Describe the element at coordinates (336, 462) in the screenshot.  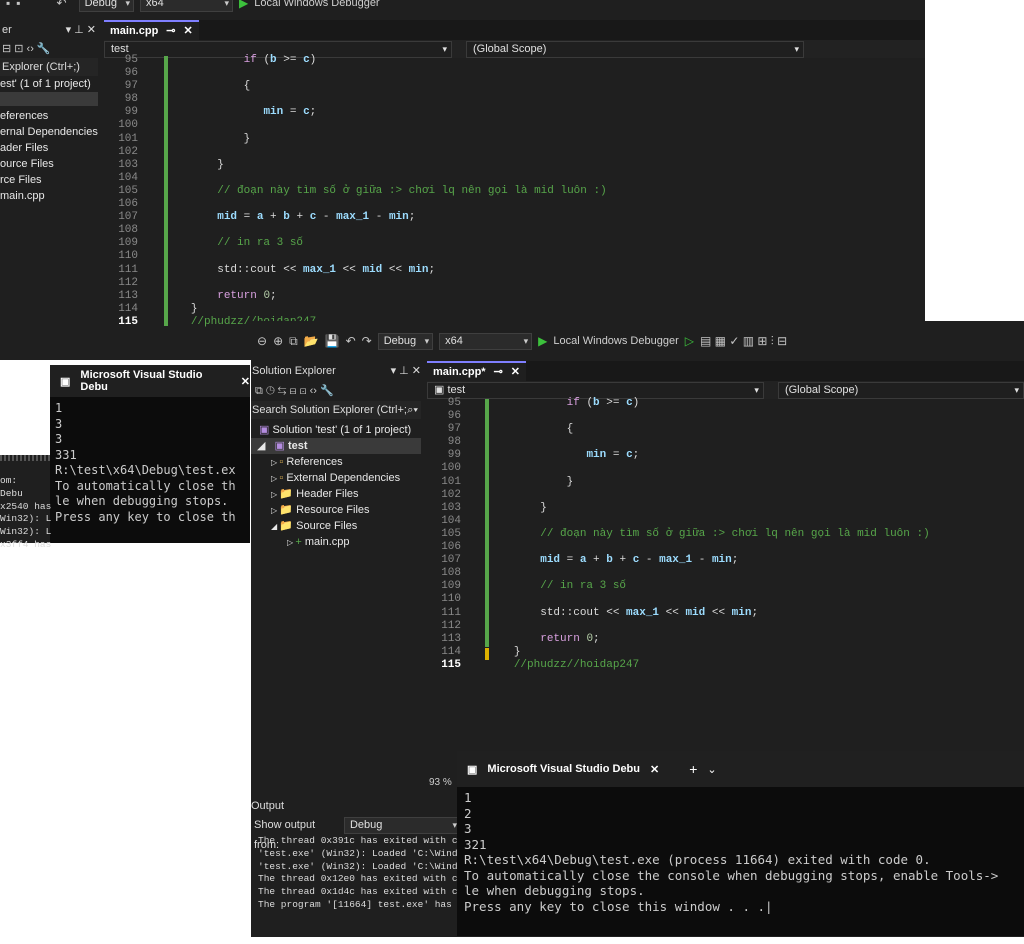
I see `front-se-item: ▷ ▫ References` at that location.